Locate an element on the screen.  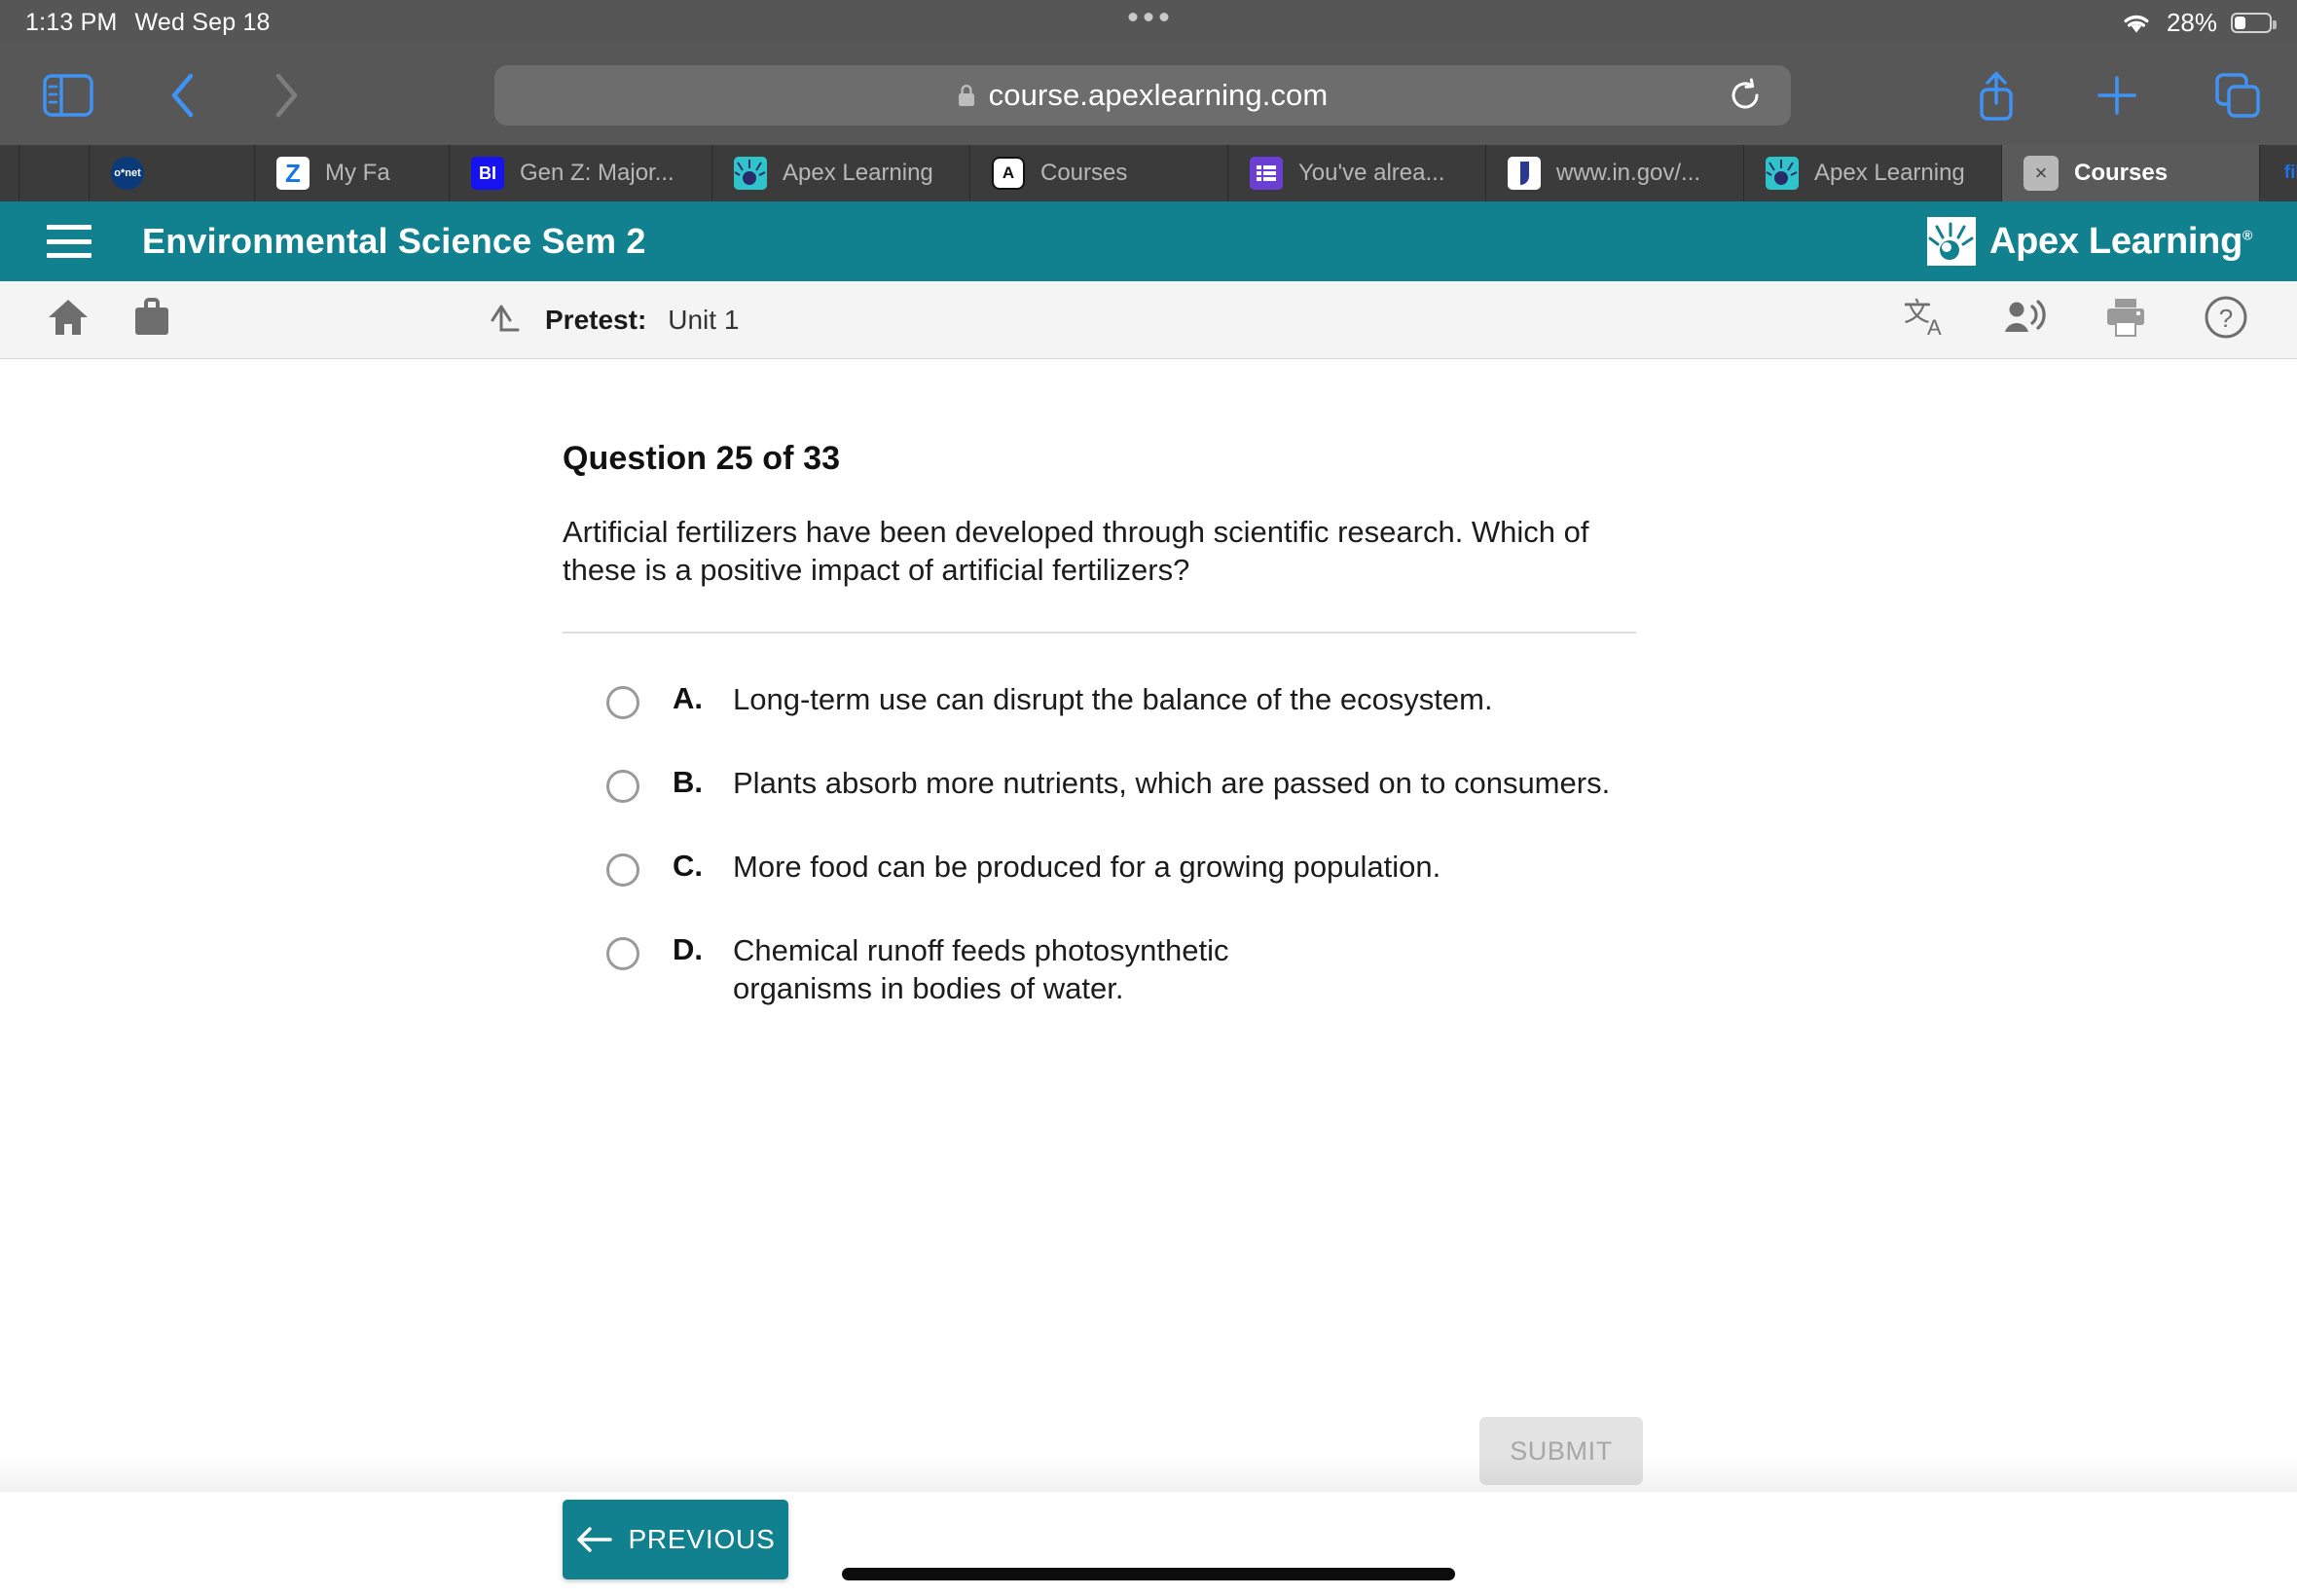
radio-button-b is located at coordinates (622, 787).